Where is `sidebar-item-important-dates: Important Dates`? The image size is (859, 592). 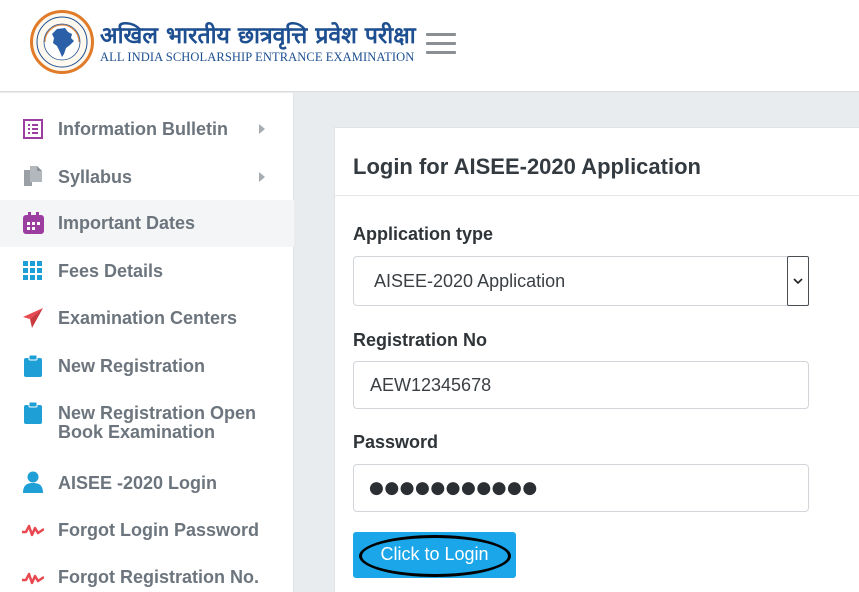
sidebar-item-important-dates: Important Dates is located at coordinates (147, 223).